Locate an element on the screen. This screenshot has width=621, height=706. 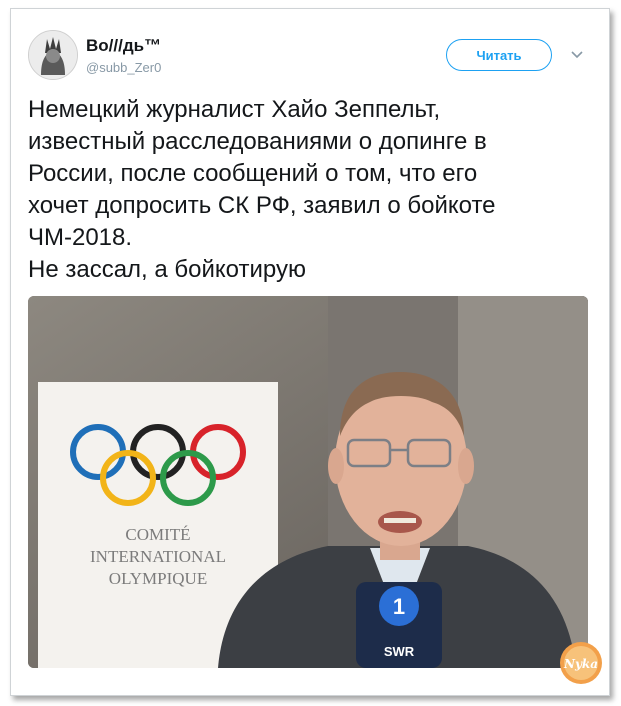
author-name: Во///дь™ is located at coordinates (123, 46).